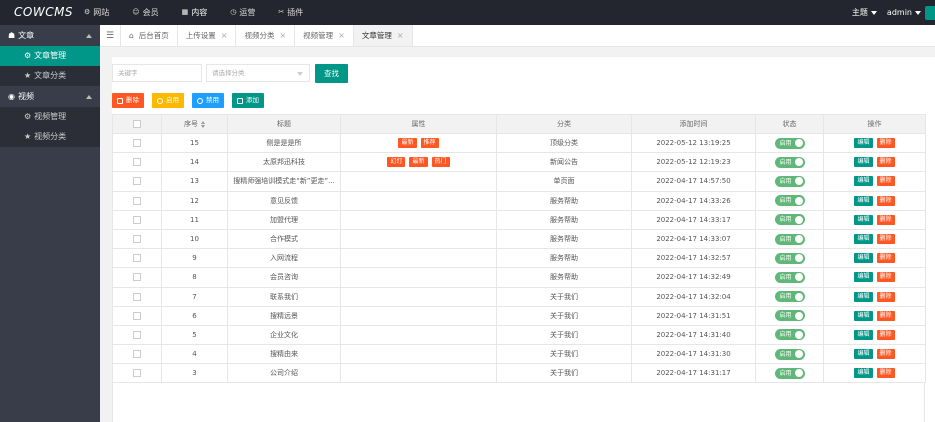 The height and width of the screenshot is (422, 935). Describe the element at coordinates (383, 35) in the screenshot. I see `tab: 文章管理 ×` at that location.